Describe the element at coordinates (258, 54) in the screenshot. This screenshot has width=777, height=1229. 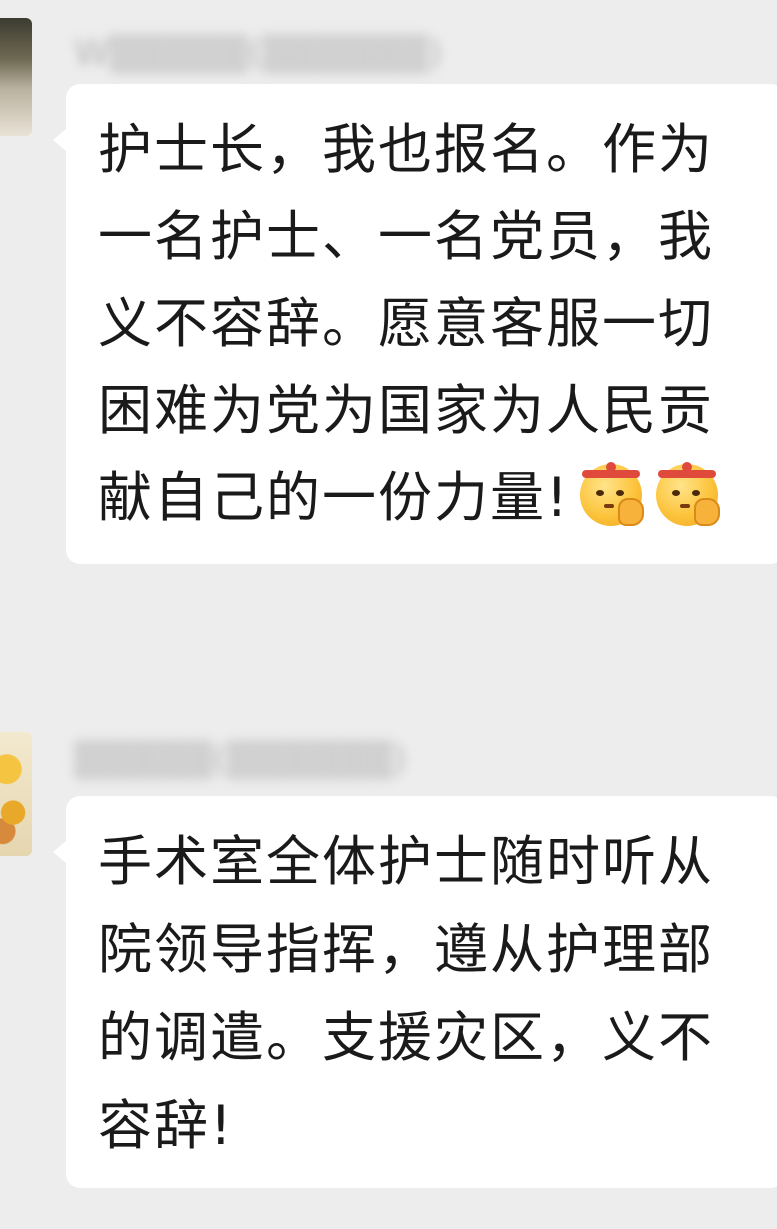
I see `sender-name: W▒▒▒▒▒(▒▒▒▒▒▒)` at that location.